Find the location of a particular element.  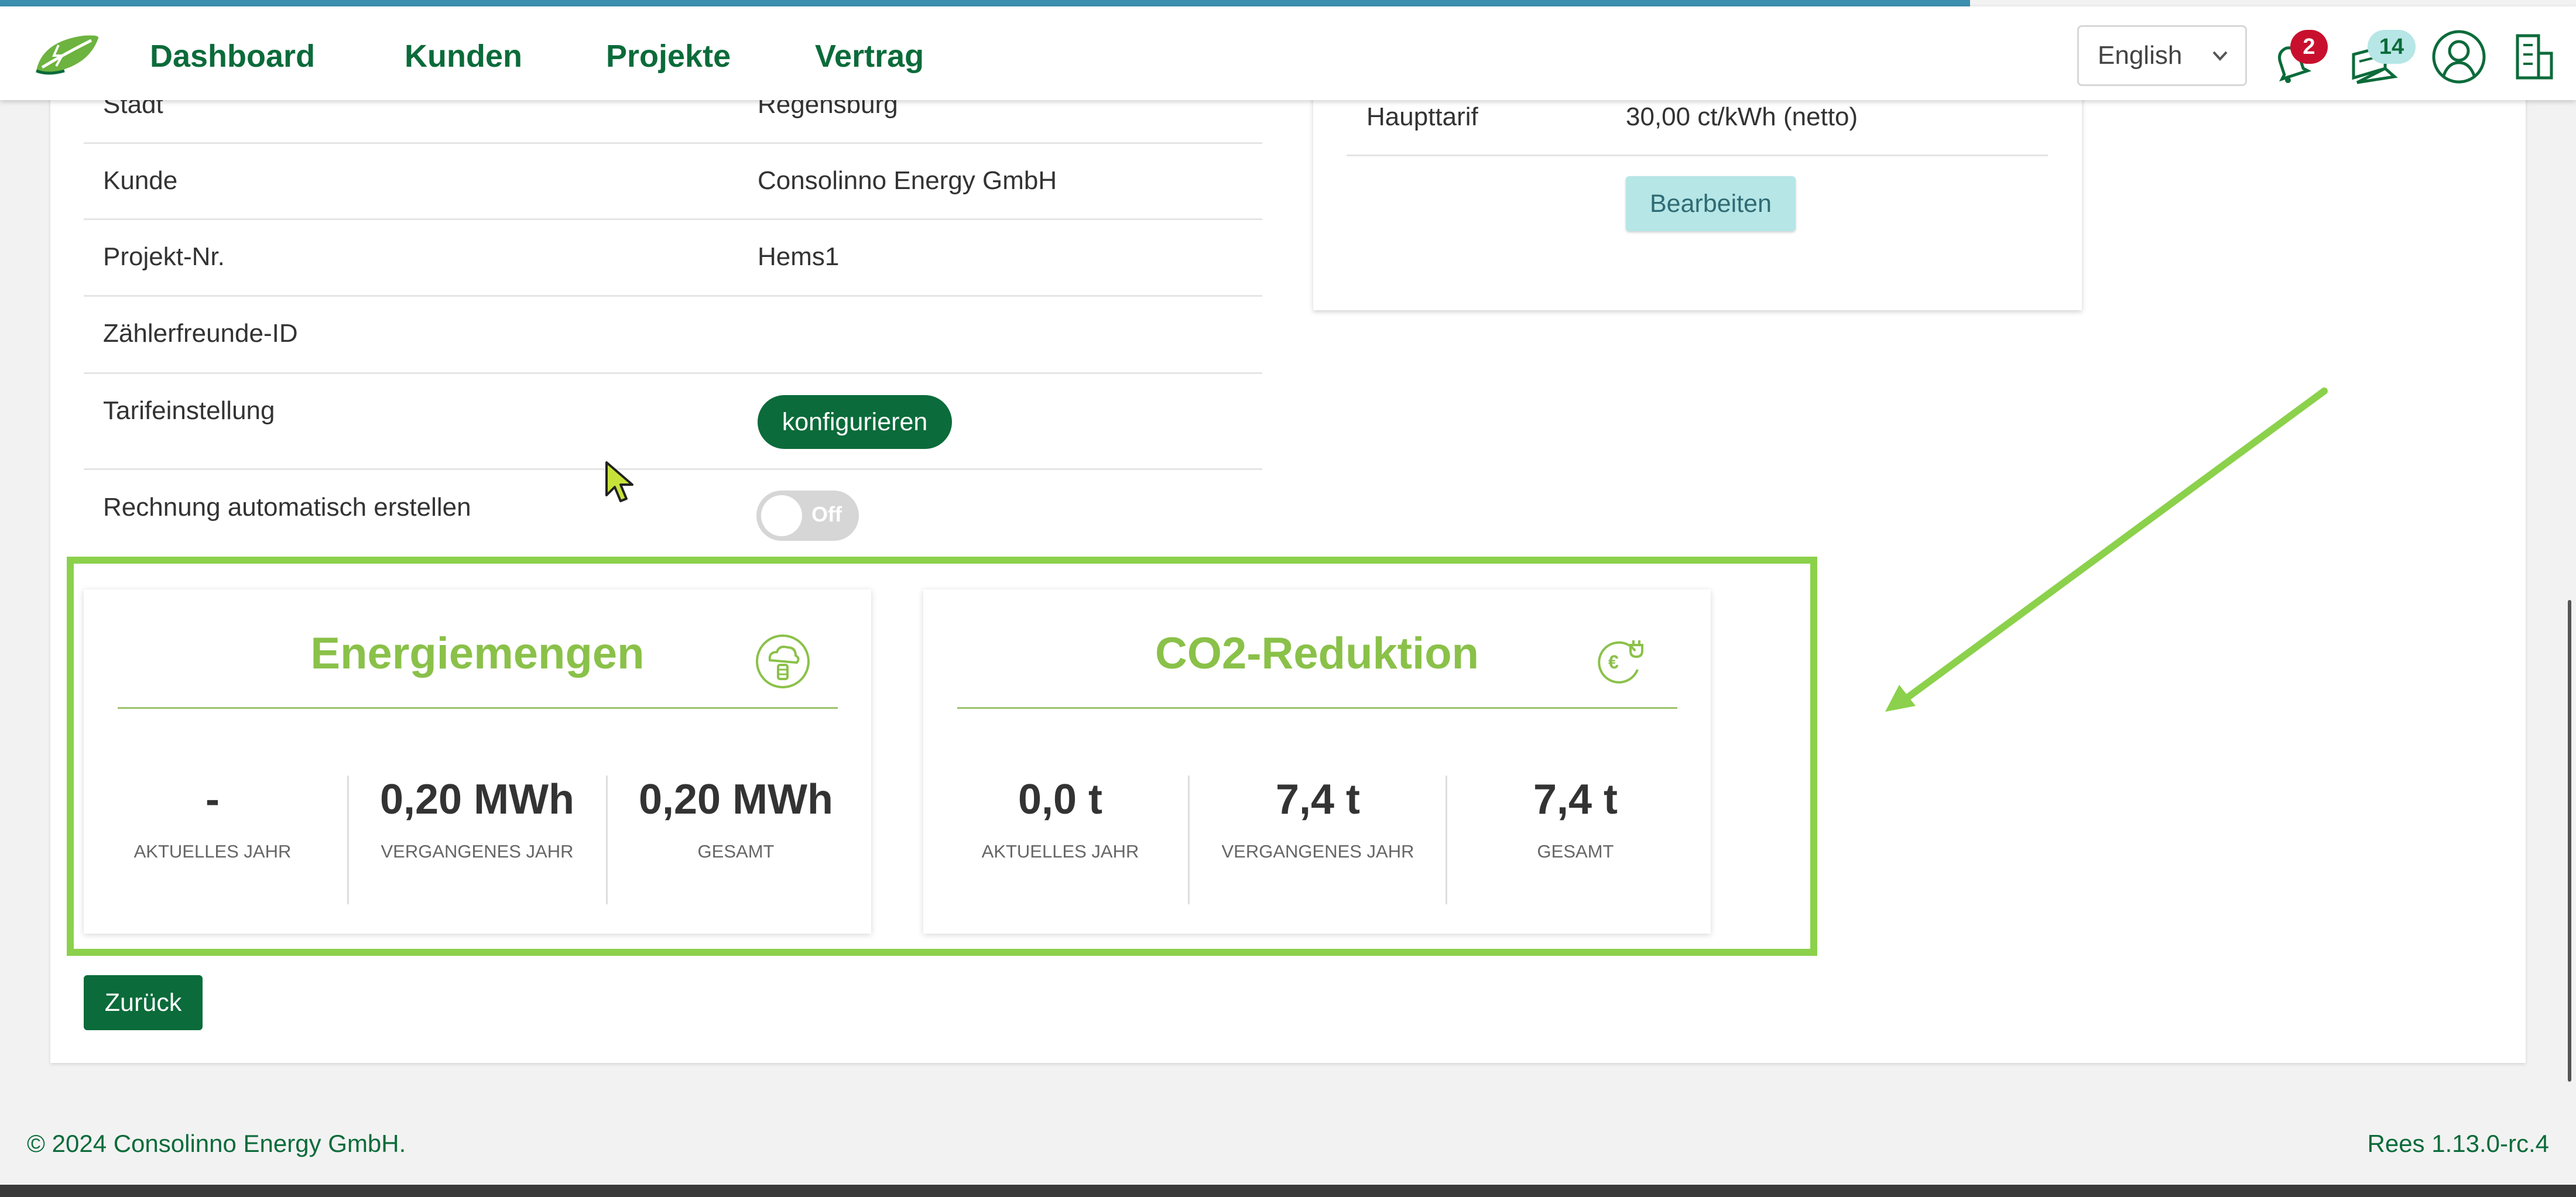

chevron-down-icon is located at coordinates (2220, 56).